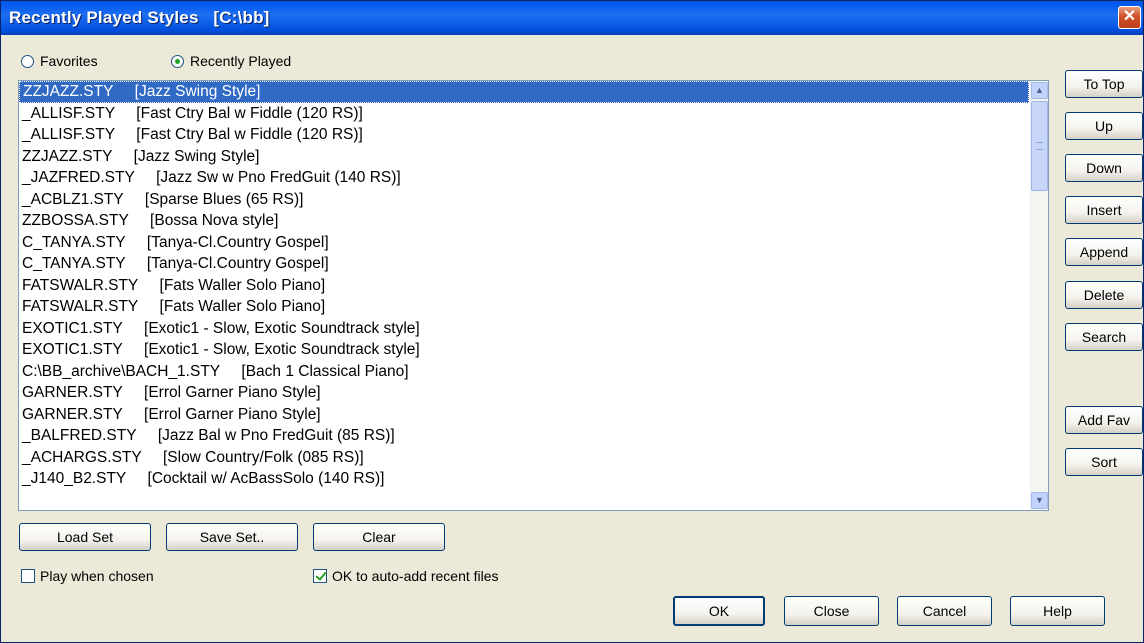  Describe the element at coordinates (1104, 126) in the screenshot. I see `up-button: Up` at that location.